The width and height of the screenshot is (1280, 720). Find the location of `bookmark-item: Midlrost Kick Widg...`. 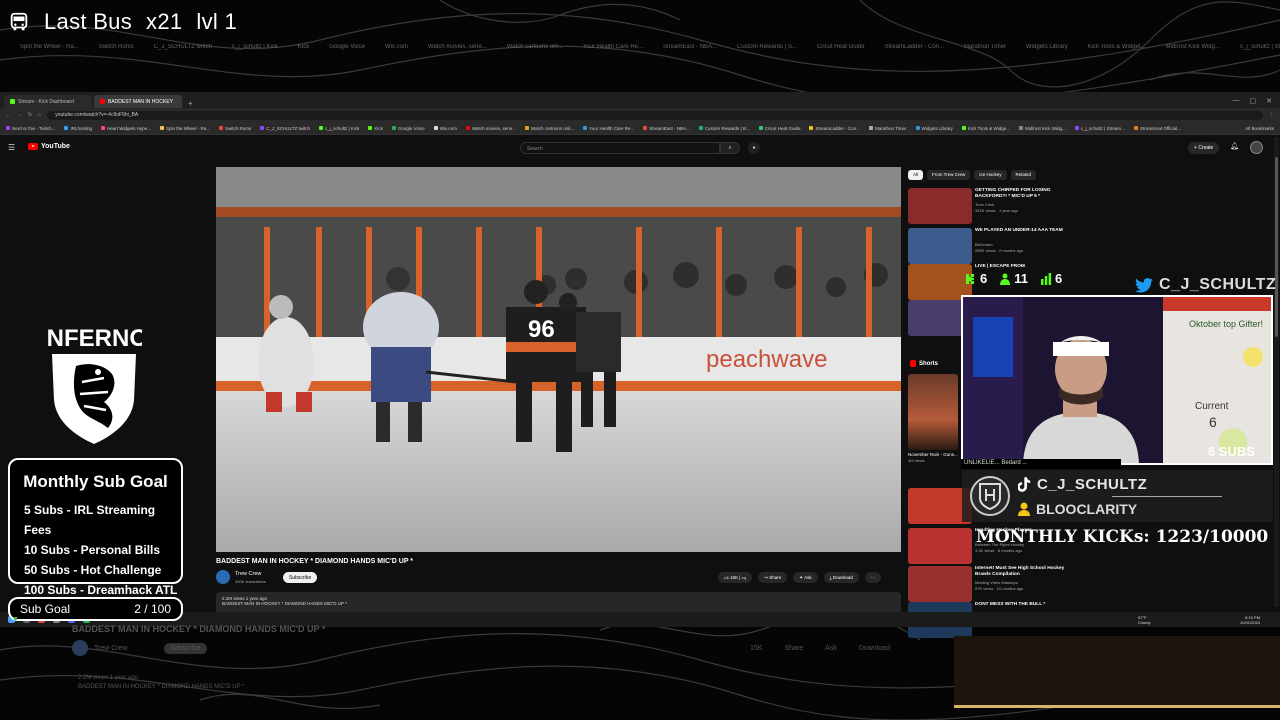

bookmark-item: Midlrost Kick Widg... is located at coordinates (1042, 128).